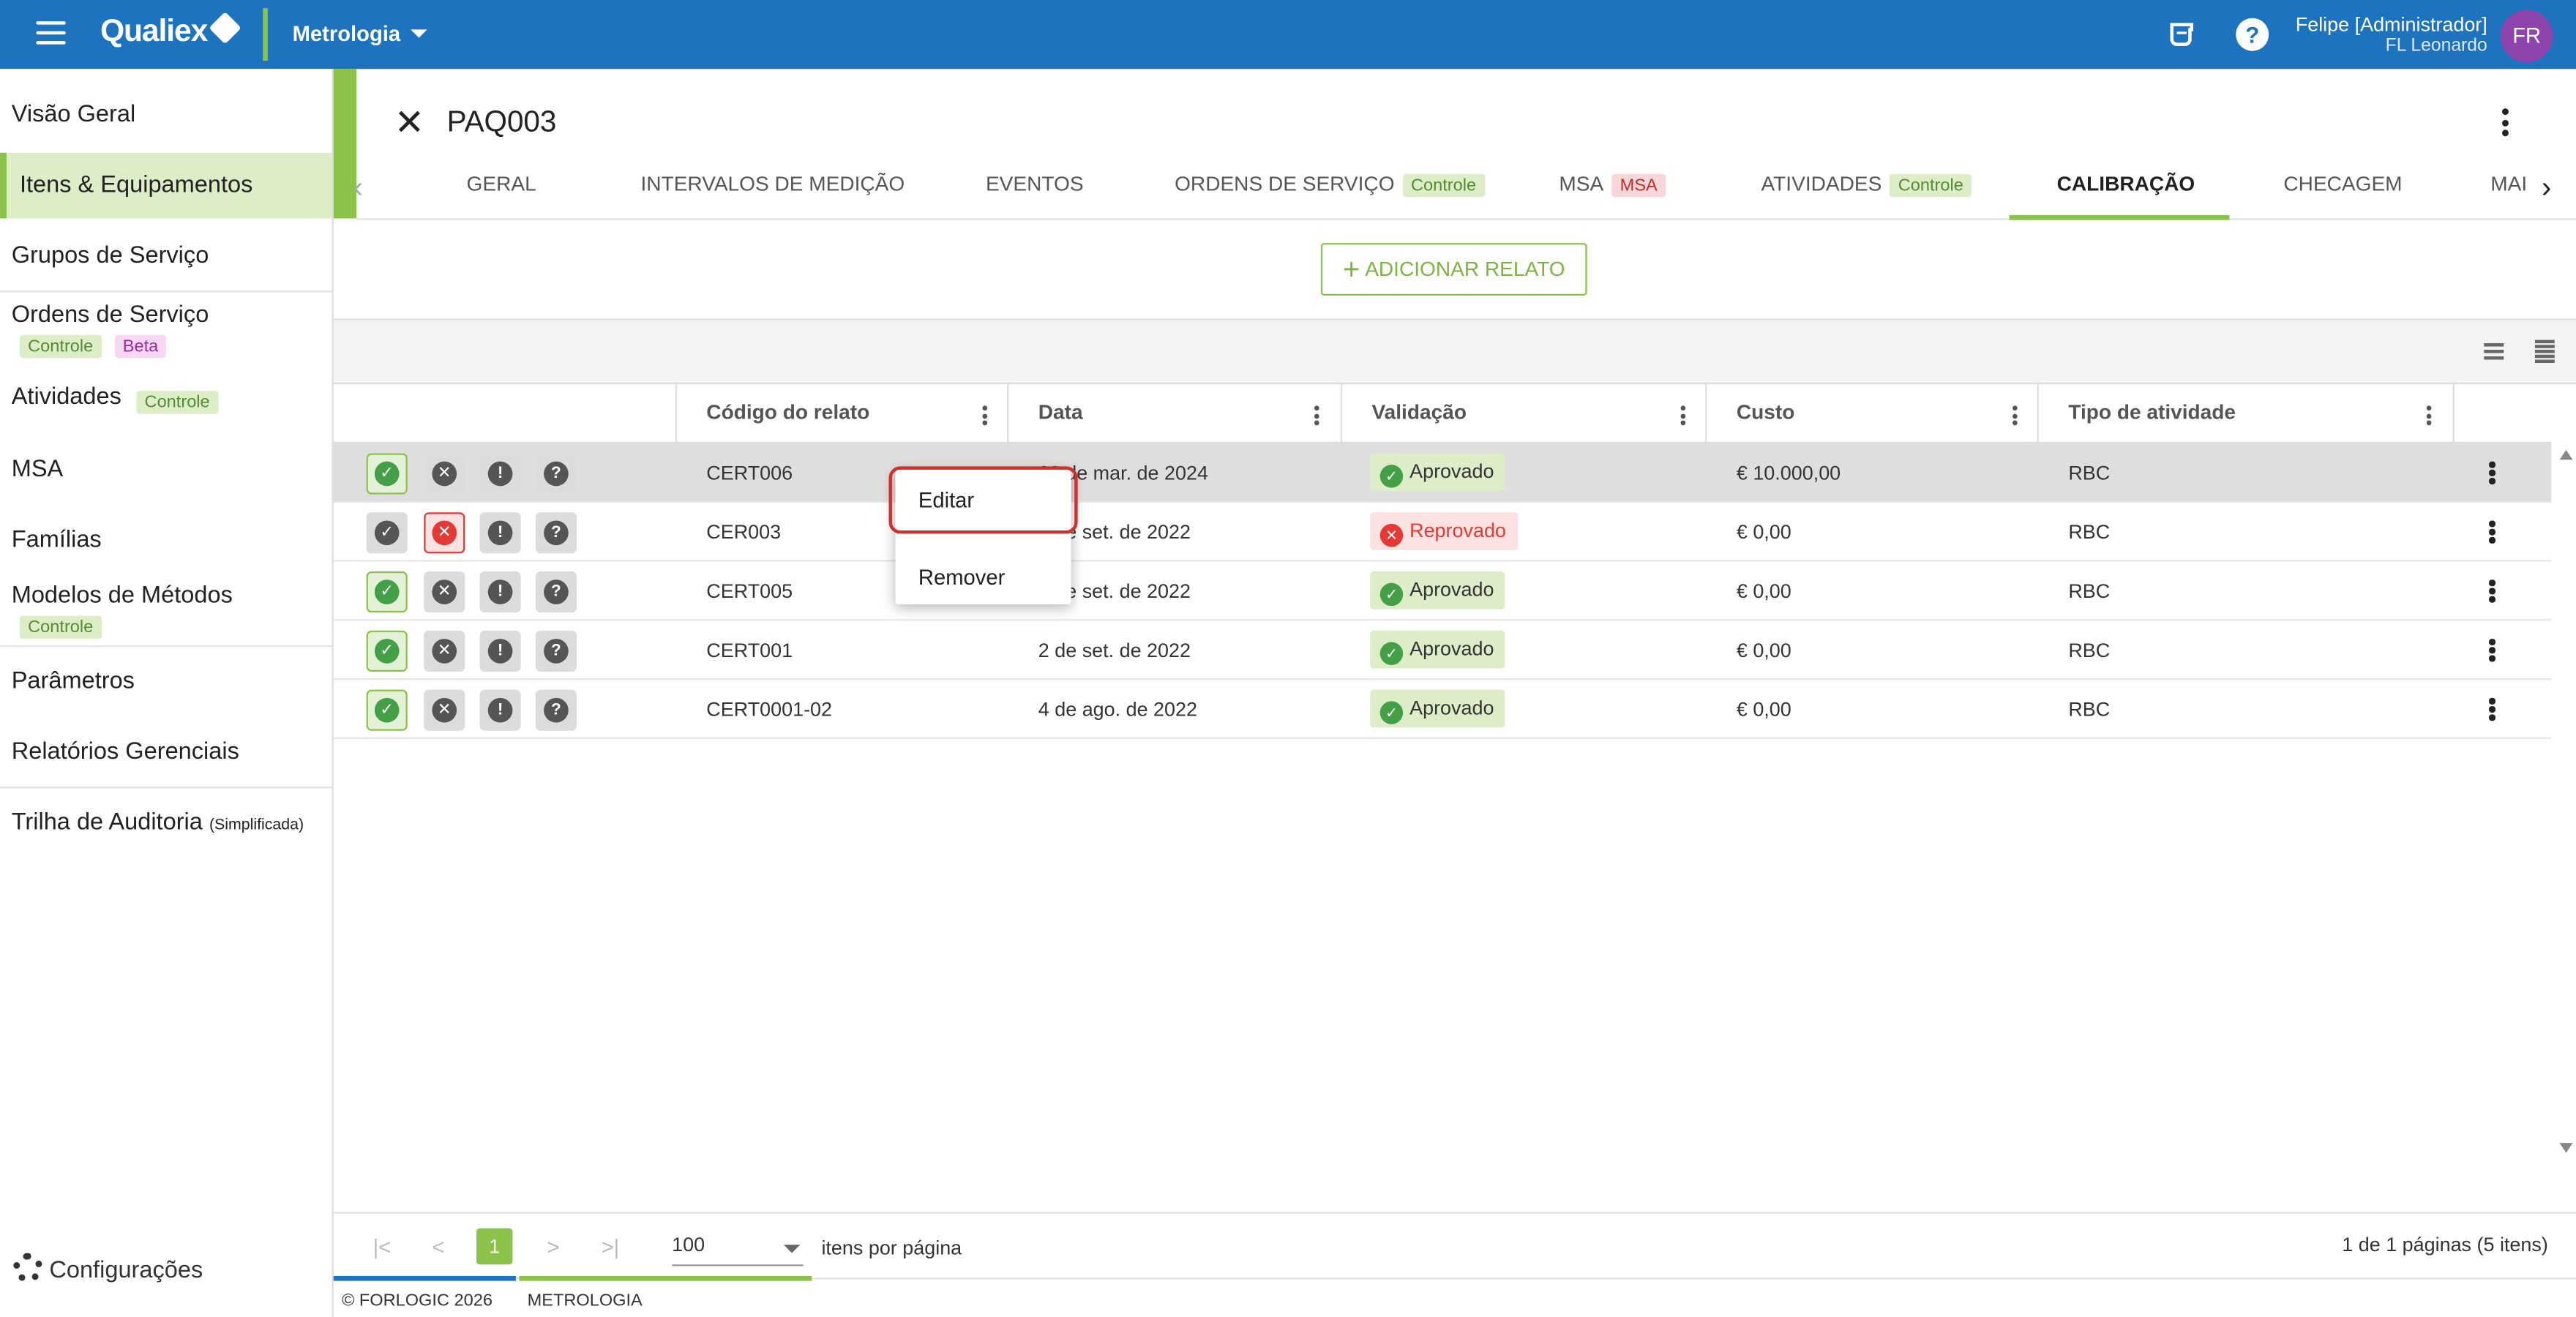  I want to click on tab-checagem: CHECAGEM, so click(2342, 184).